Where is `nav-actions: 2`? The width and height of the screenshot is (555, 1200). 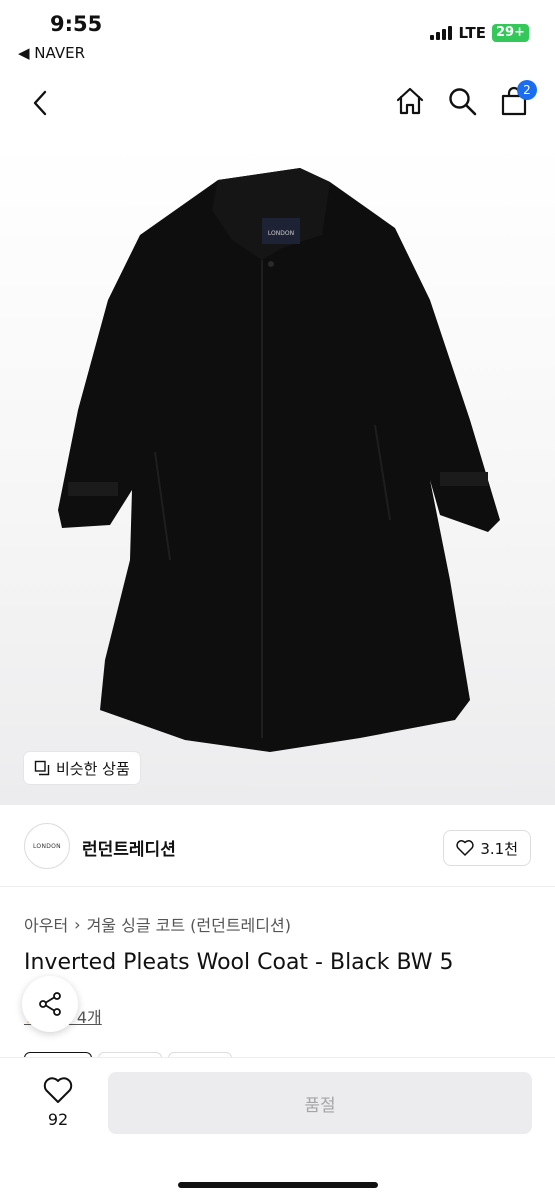 nav-actions: 2 is located at coordinates (466, 98).